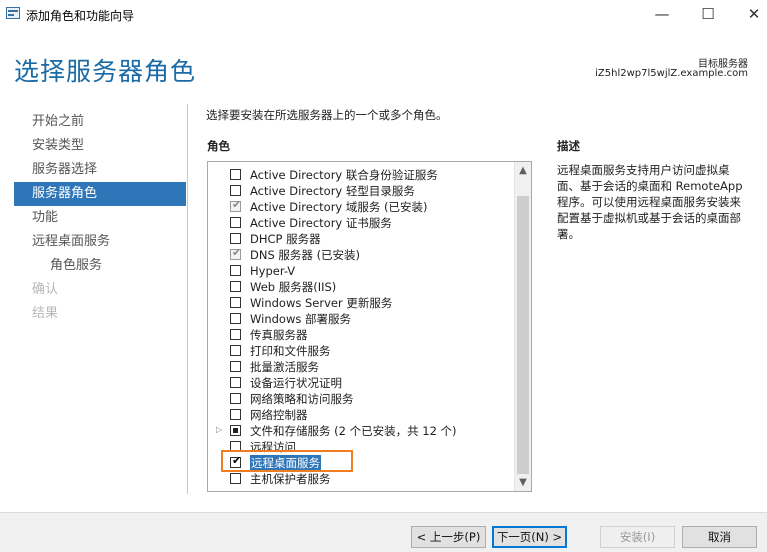 This screenshot has height=552, width=767. What do you see at coordinates (287, 461) in the screenshot?
I see `annotation-highlight-box` at bounding box center [287, 461].